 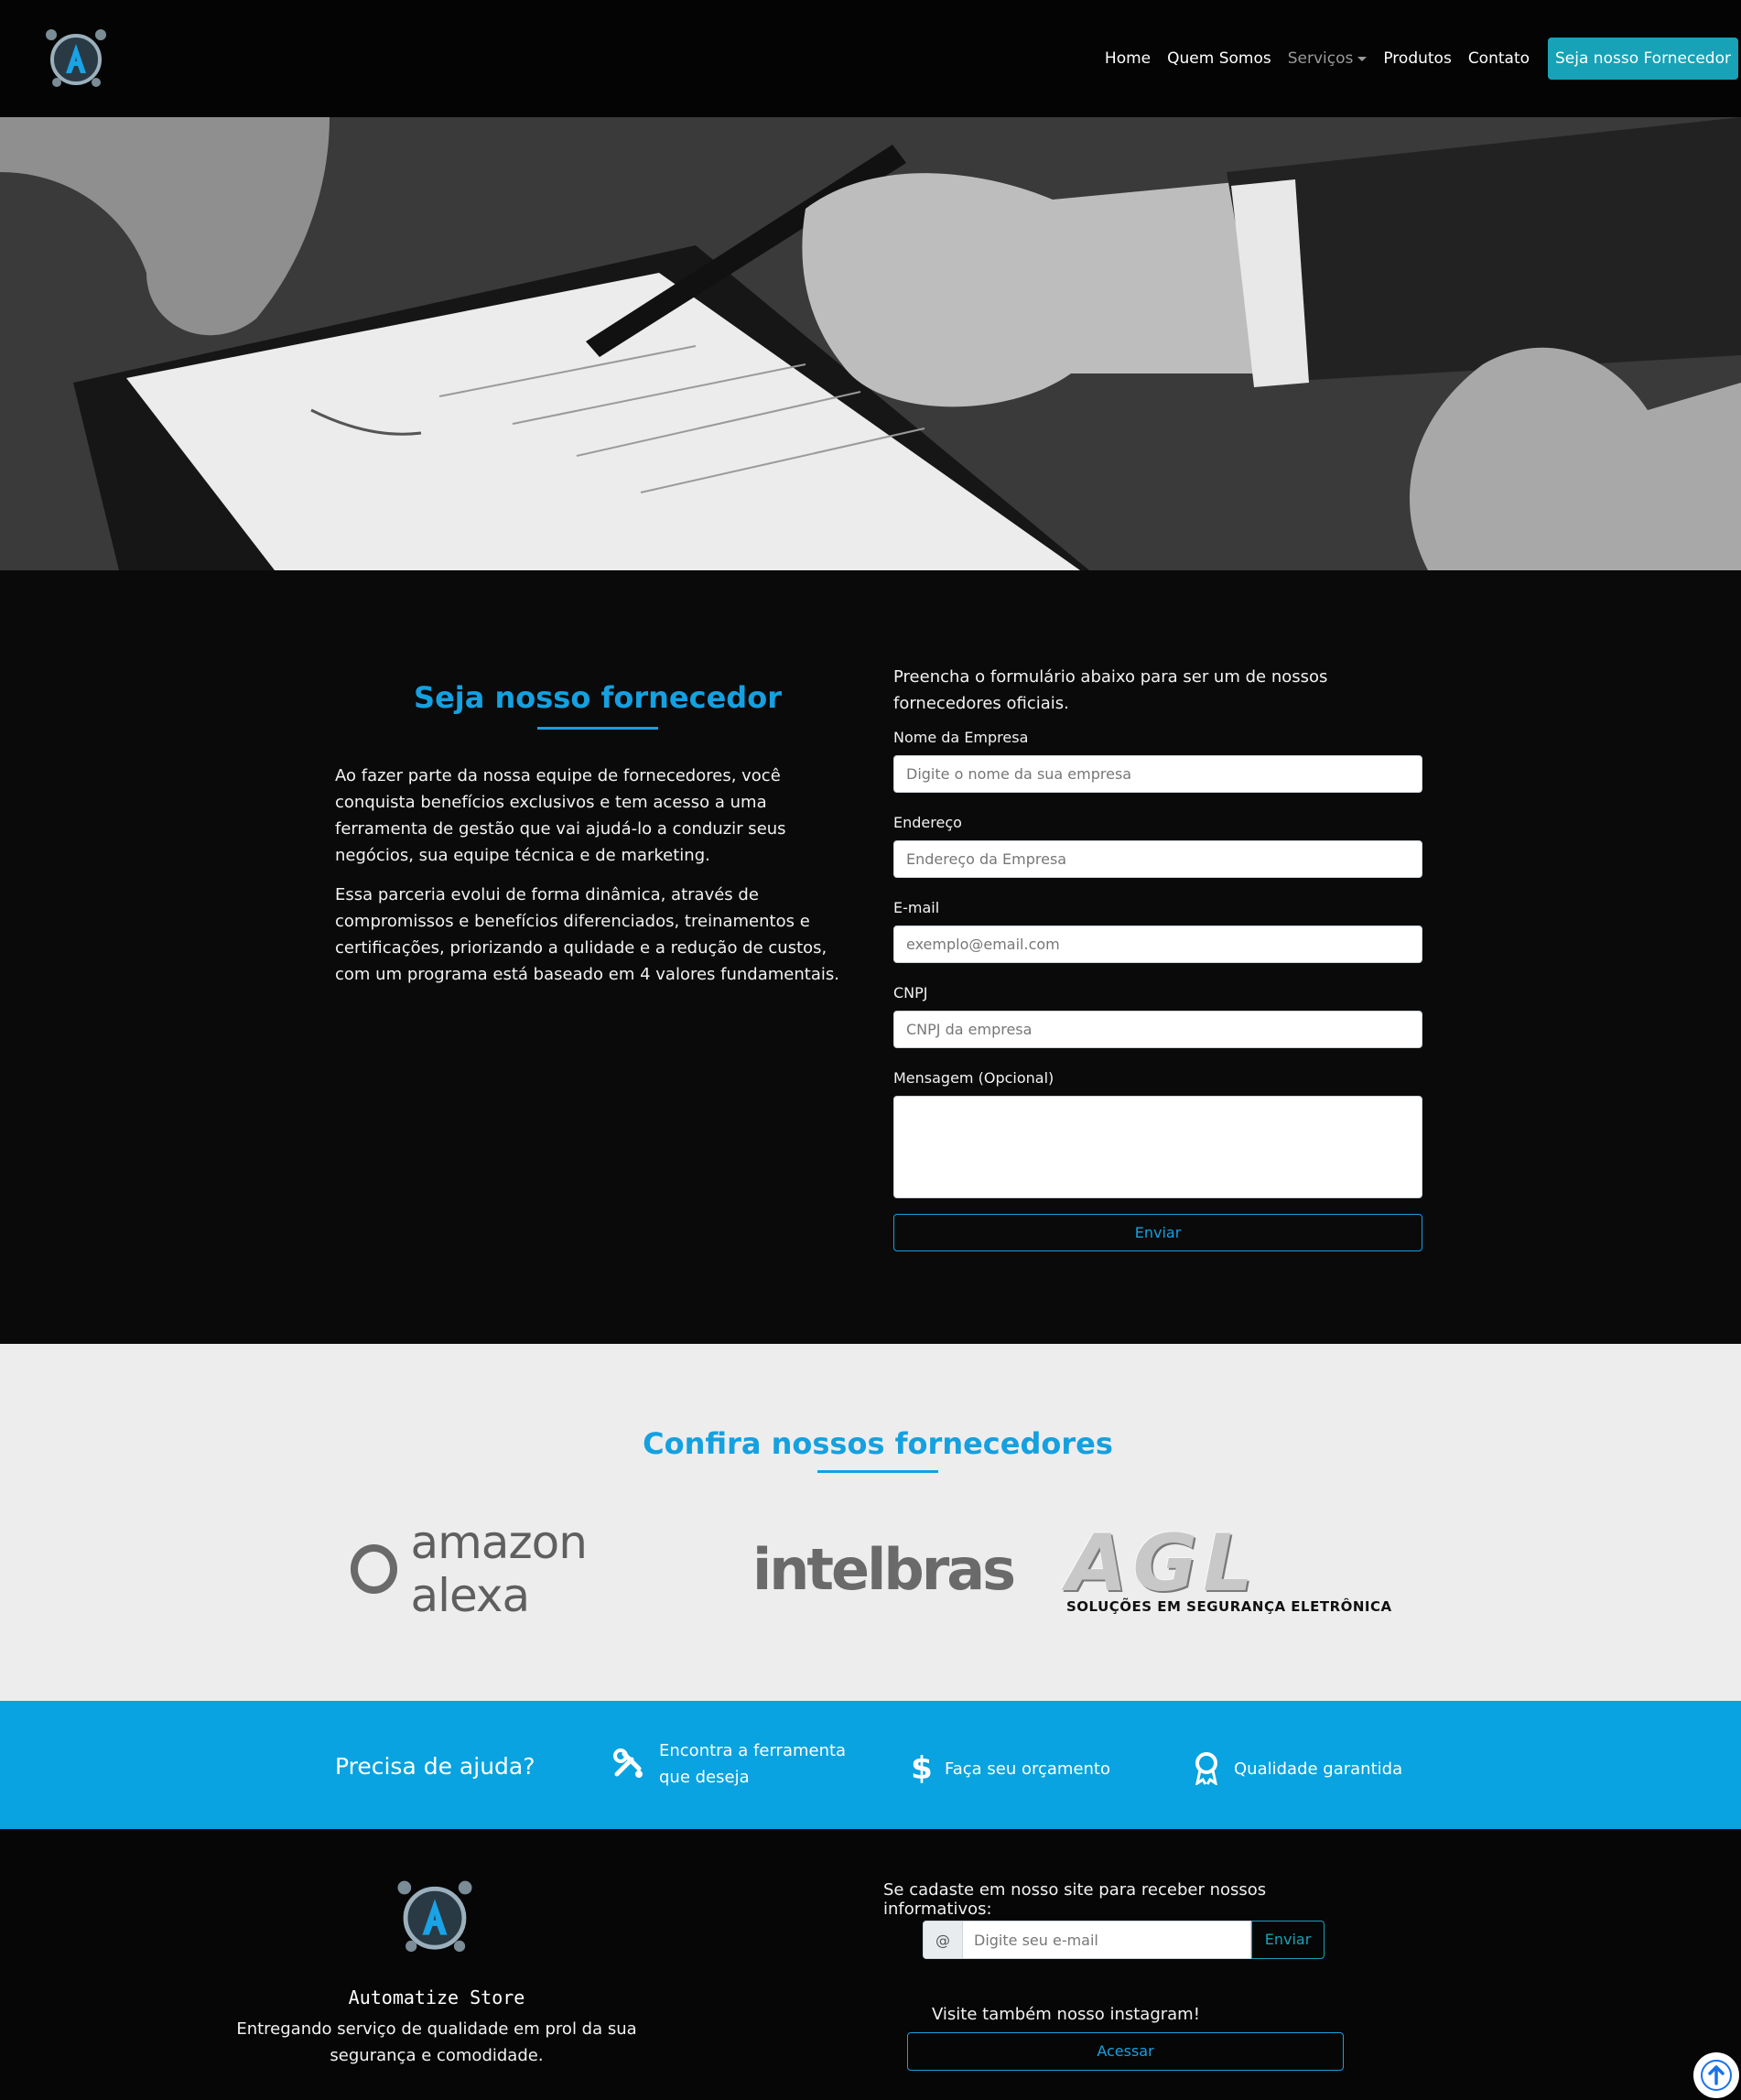 I want to click on message-textarea, so click(x=1157, y=1147).